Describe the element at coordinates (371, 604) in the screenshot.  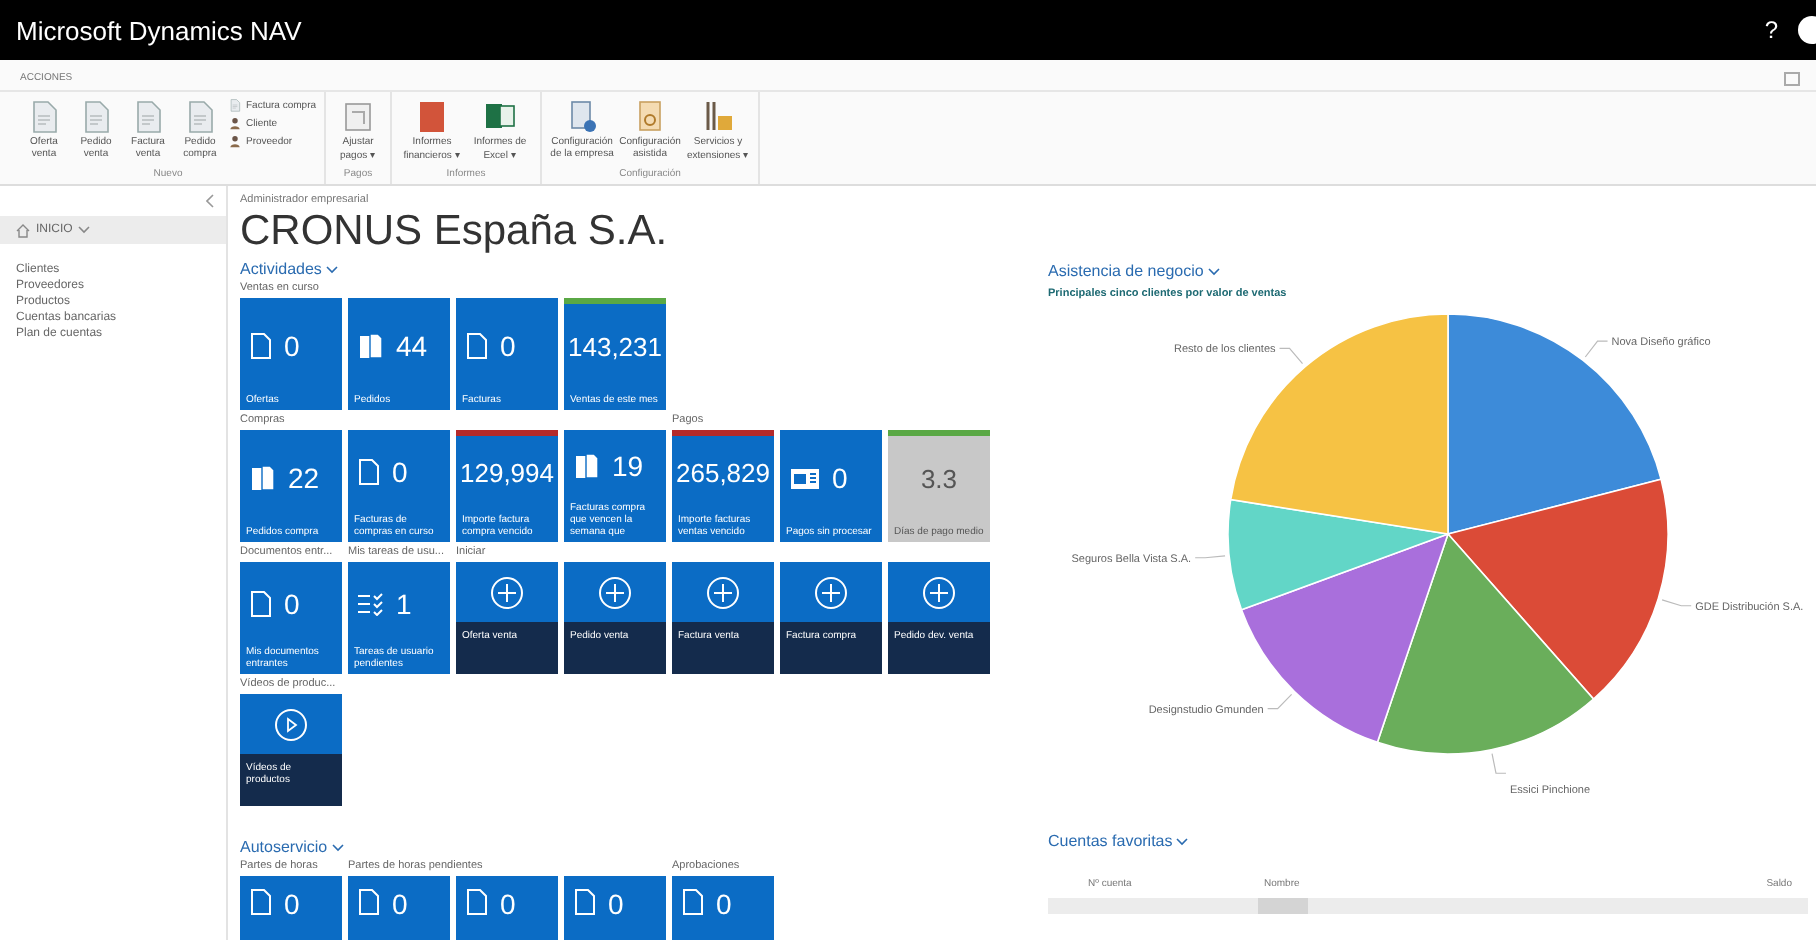
I see `task-list-icon` at that location.